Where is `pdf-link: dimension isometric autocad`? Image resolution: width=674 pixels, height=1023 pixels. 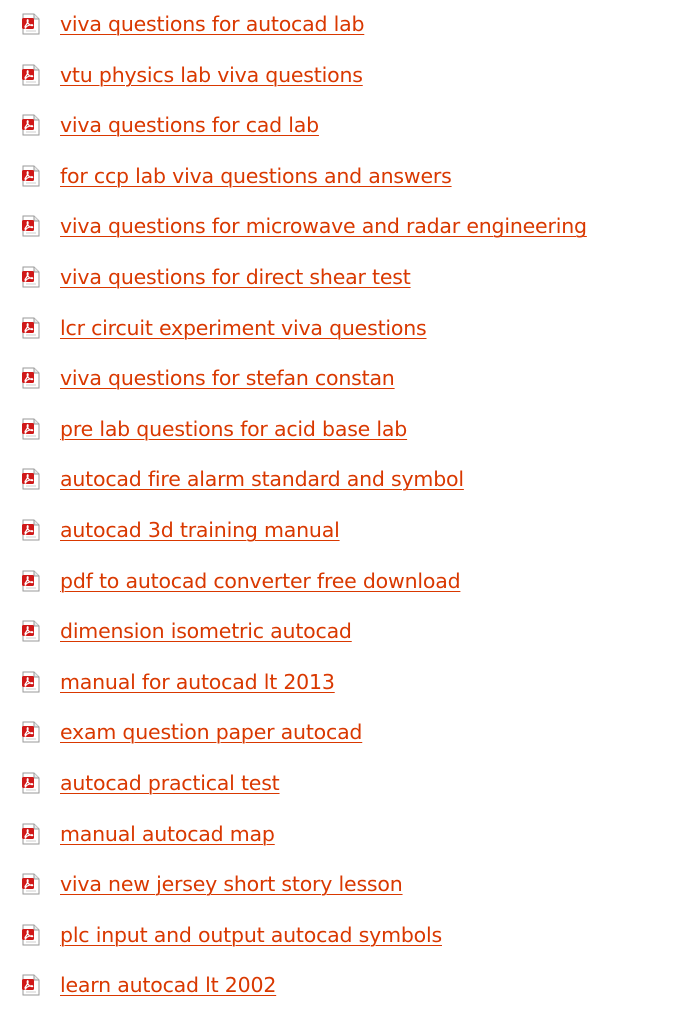
pdf-link: dimension isometric autocad is located at coordinates (206, 631).